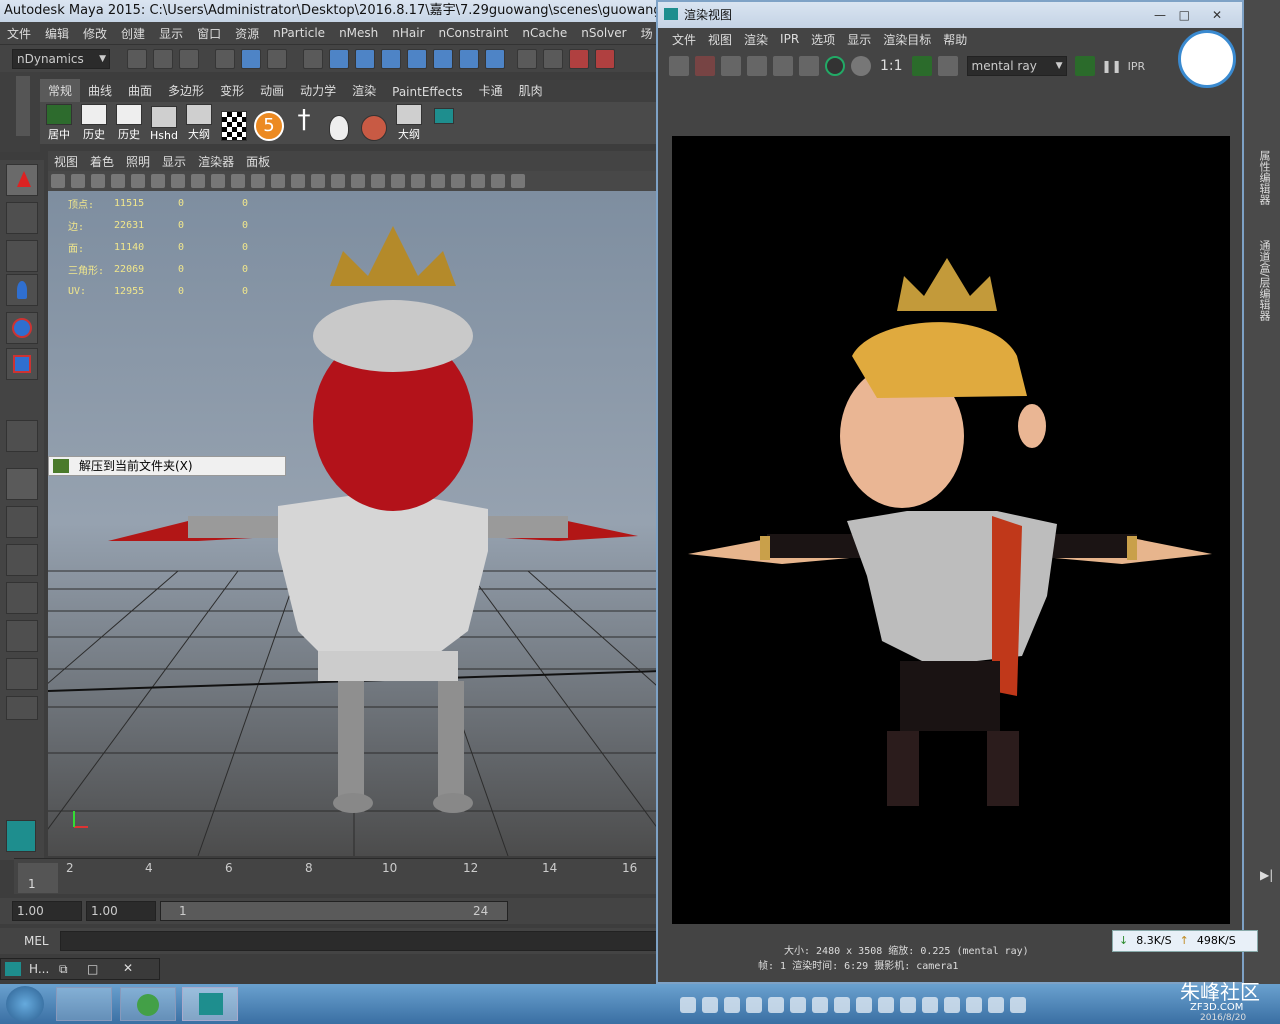 This screenshot has height=1024, width=1280. I want to click on select-object-icon, so click(251, 58).